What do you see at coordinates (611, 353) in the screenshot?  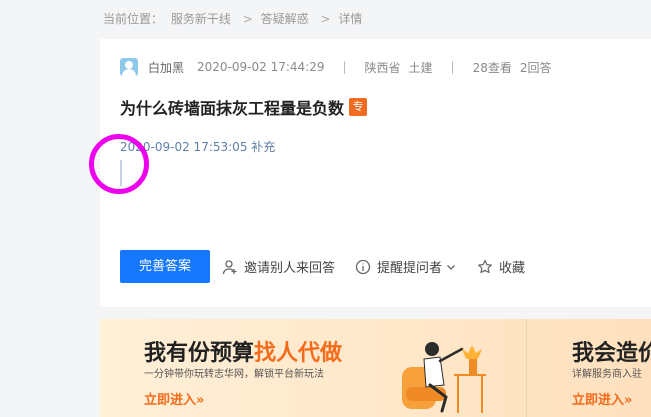 I see `banner-right-title: 我会造价` at bounding box center [611, 353].